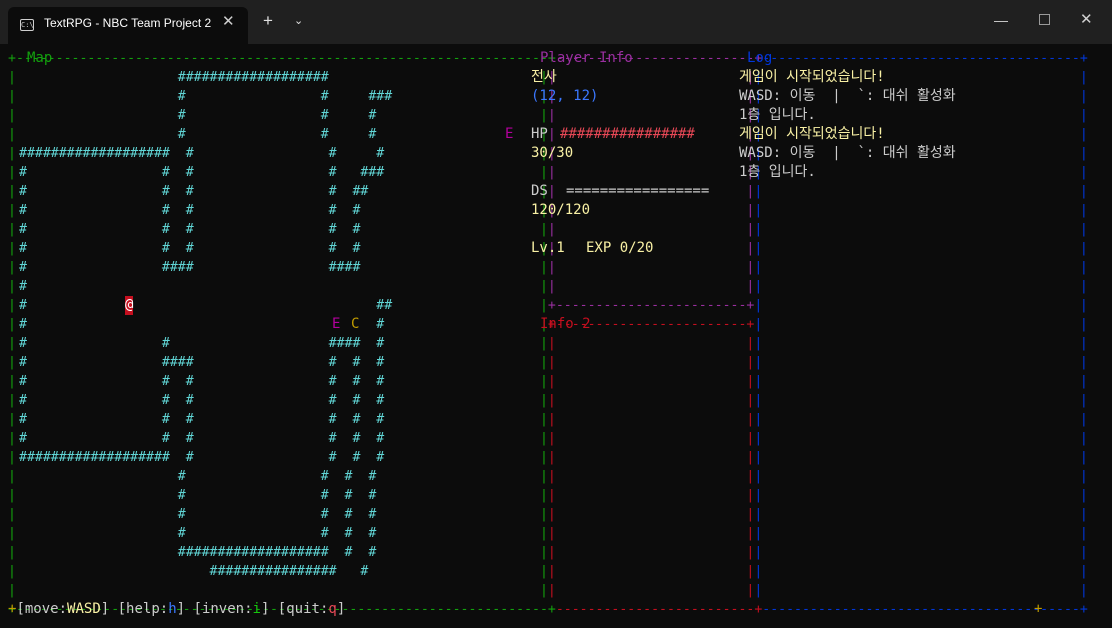 The image size is (1112, 628). I want to click on close-window-button: ✕, so click(1086, 19).